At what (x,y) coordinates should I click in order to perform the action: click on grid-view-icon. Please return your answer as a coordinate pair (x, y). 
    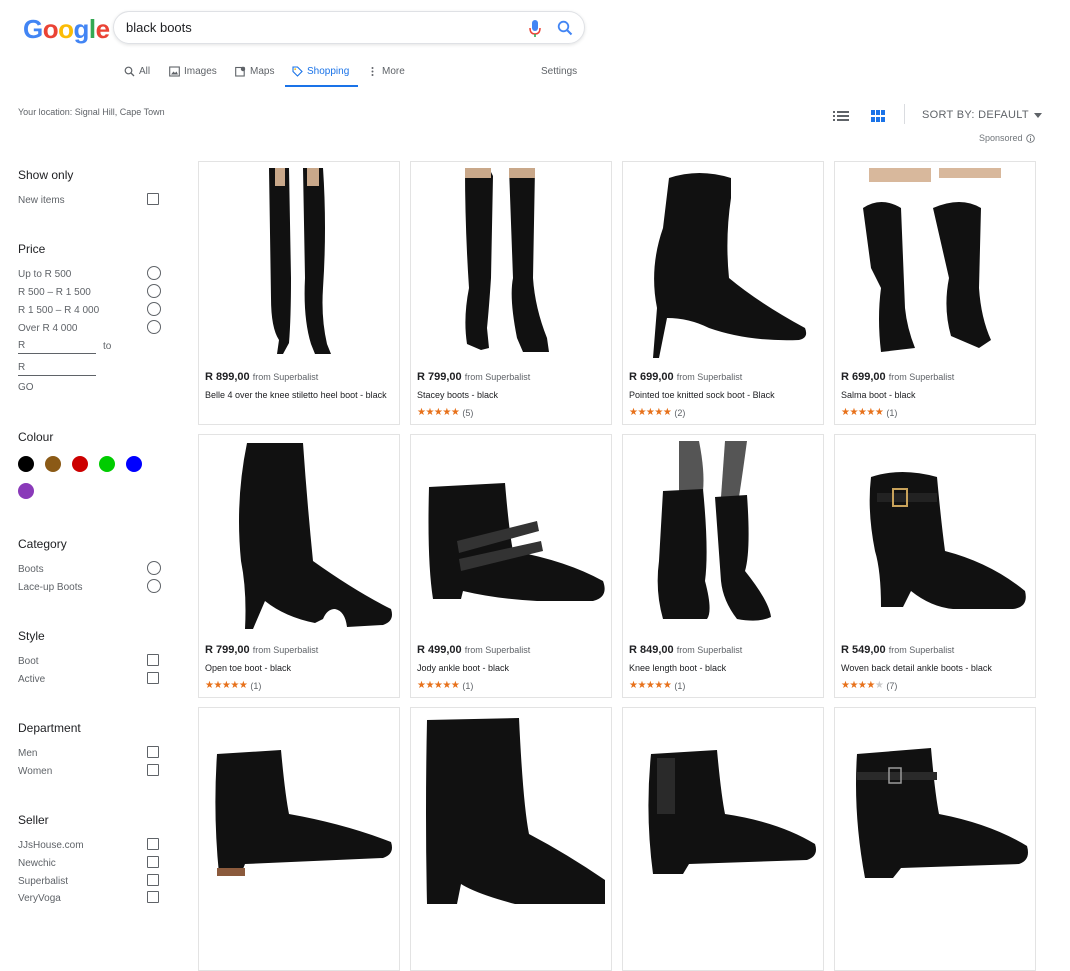
    Looking at the image, I should click on (878, 116).